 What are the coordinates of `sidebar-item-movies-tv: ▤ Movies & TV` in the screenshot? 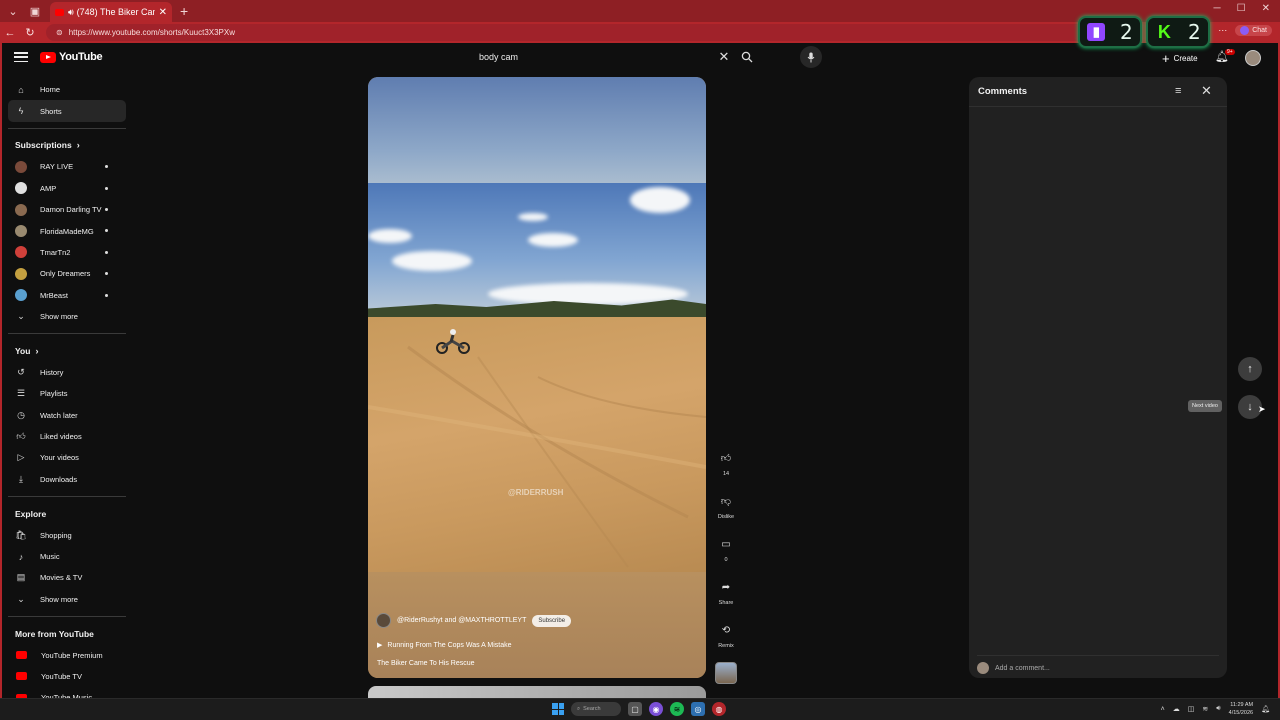 It's located at (67, 577).